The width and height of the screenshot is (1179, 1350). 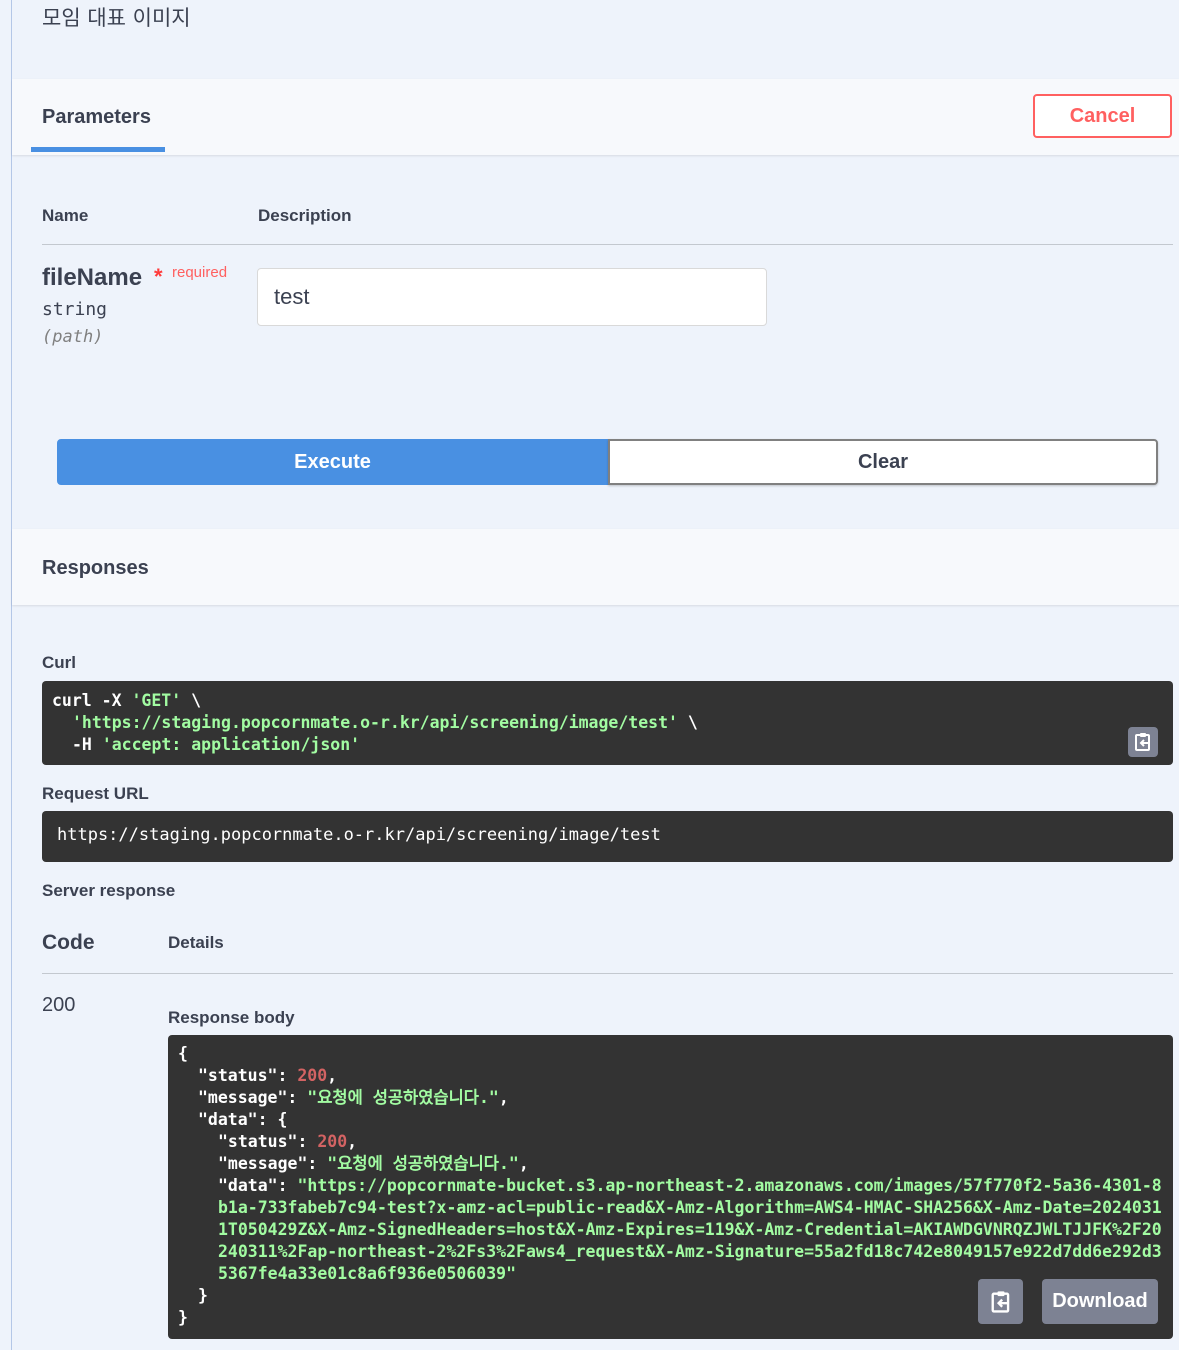 I want to click on parameters-header: Parameters Cancel, so click(x=595, y=117).